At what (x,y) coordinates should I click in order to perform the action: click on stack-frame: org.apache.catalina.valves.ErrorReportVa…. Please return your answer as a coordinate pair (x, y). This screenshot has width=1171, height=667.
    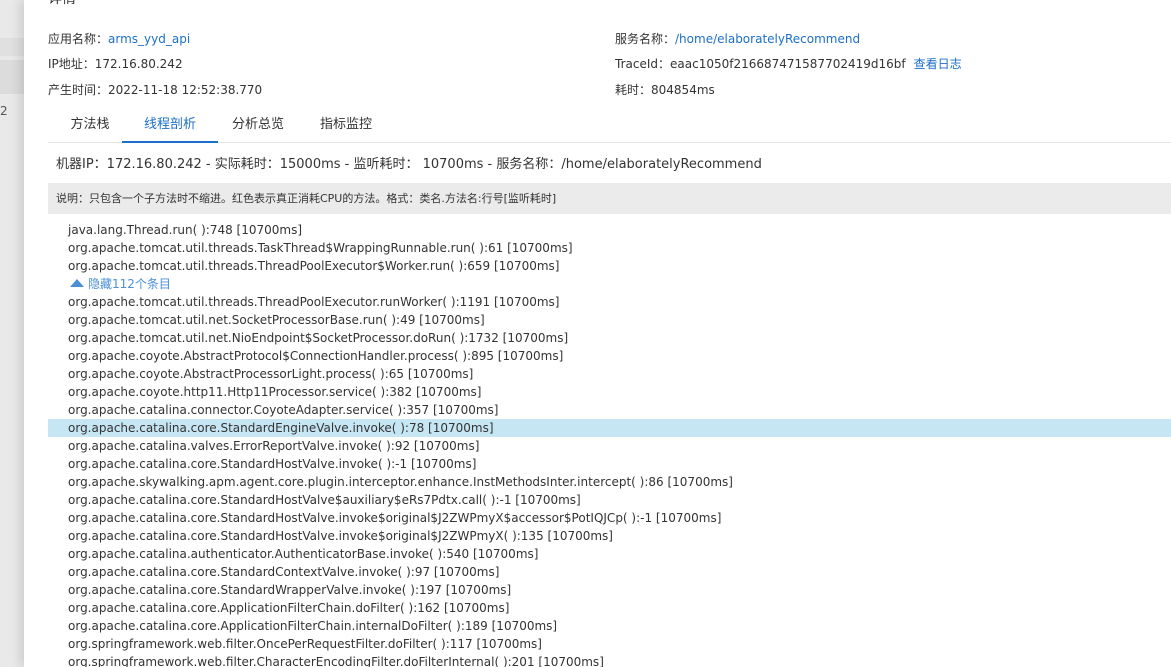
    Looking at the image, I should click on (609, 446).